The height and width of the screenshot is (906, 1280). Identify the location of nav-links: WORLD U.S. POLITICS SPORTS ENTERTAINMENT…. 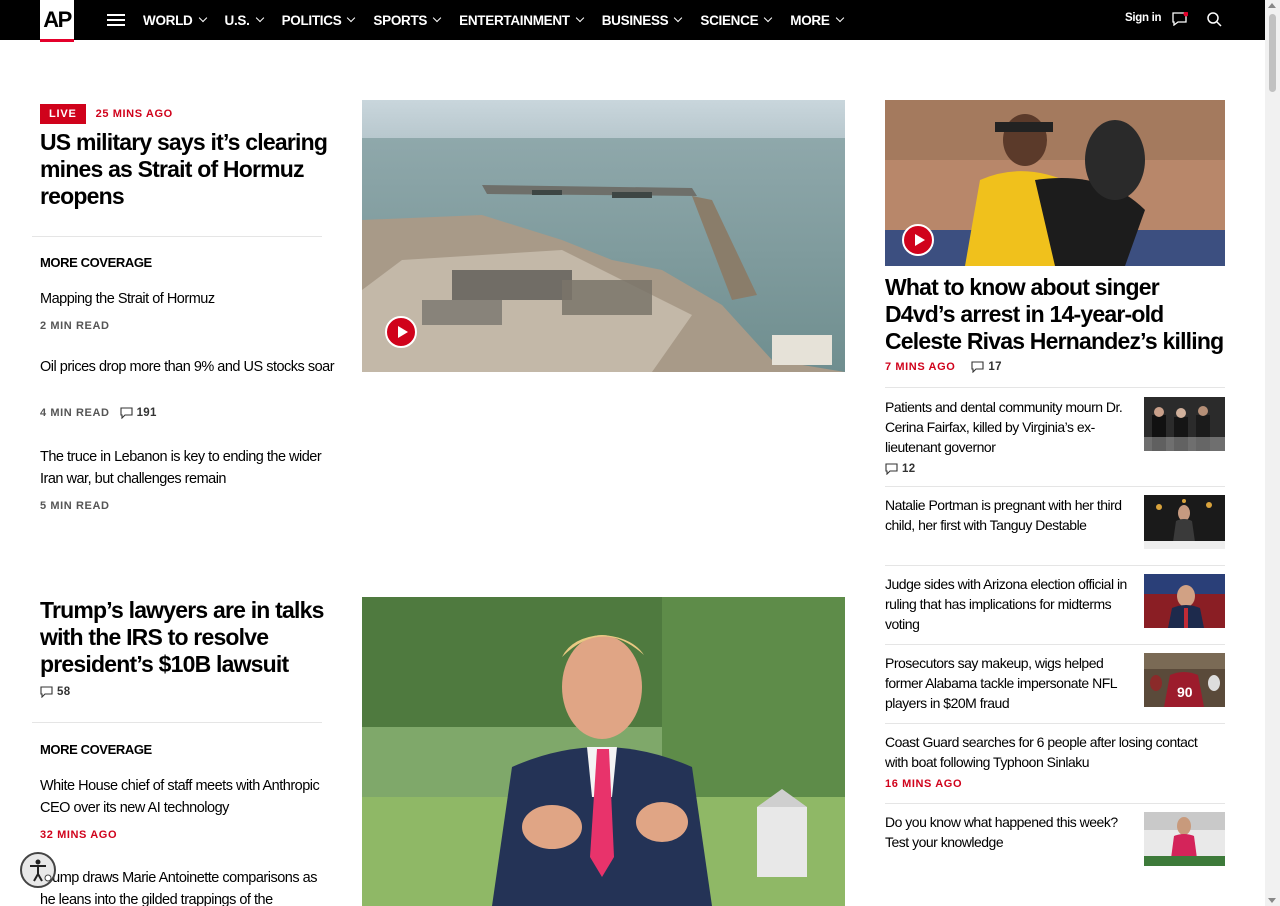
(502, 20).